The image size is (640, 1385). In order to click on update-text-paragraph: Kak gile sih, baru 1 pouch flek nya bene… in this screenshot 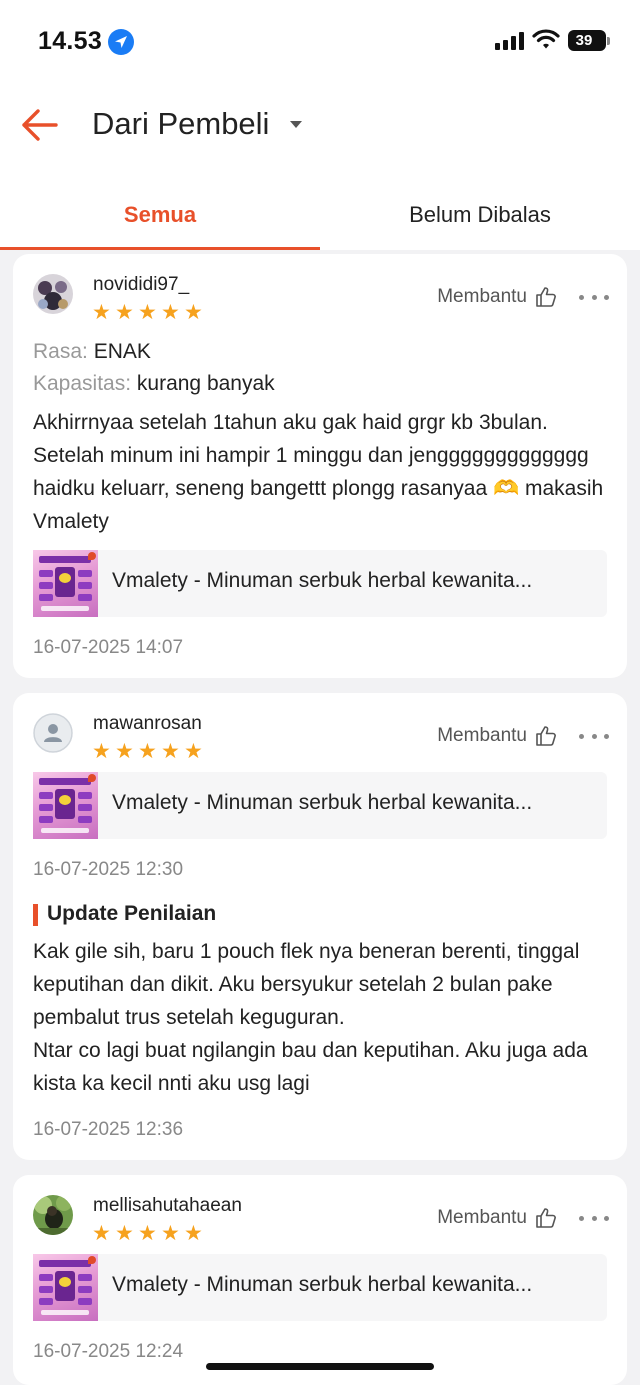, I will do `click(306, 984)`.